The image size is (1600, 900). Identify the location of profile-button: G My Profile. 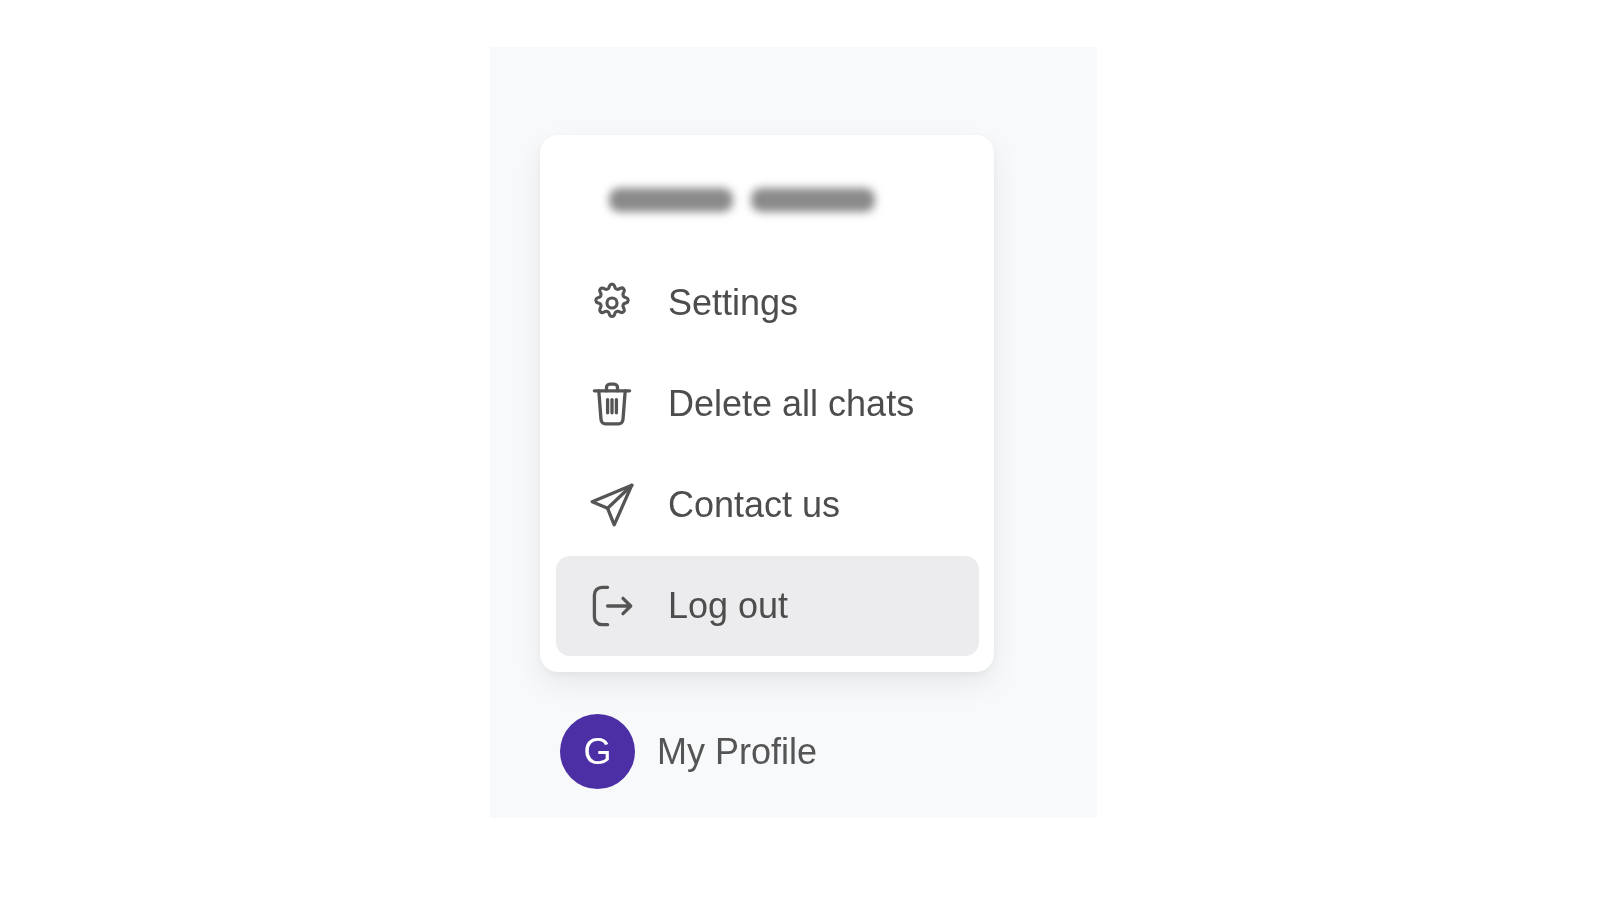
(689, 751).